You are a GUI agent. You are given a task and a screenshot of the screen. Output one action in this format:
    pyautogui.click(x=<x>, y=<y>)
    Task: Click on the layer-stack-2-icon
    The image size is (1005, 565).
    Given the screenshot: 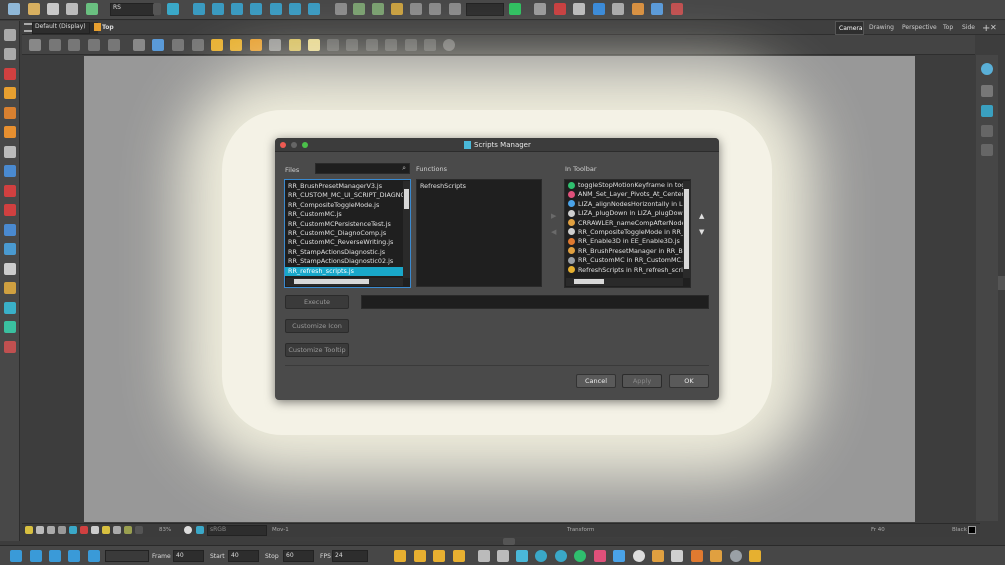 What is the action you would take?
    pyautogui.click(x=987, y=111)
    